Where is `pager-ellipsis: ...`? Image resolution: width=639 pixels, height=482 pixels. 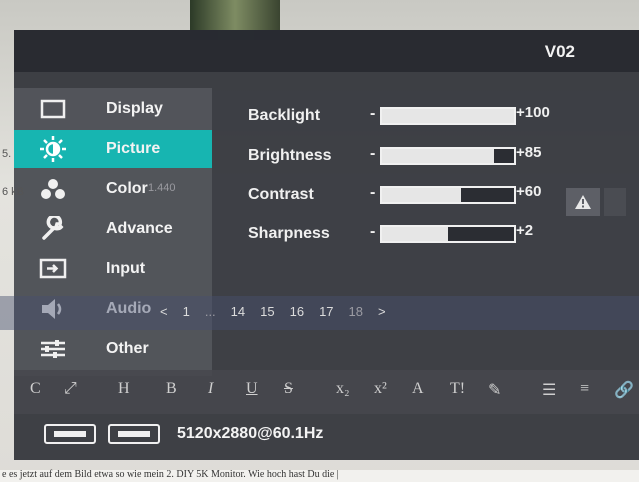 pager-ellipsis: ... is located at coordinates (210, 311).